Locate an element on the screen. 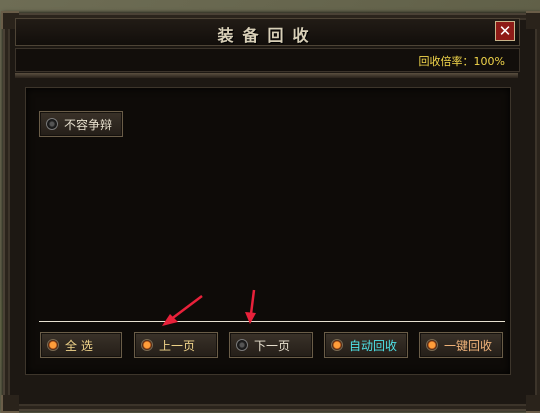 Image resolution: width=540 pixels, height=413 pixels. next-page-button: 下一页 is located at coordinates (271, 345).